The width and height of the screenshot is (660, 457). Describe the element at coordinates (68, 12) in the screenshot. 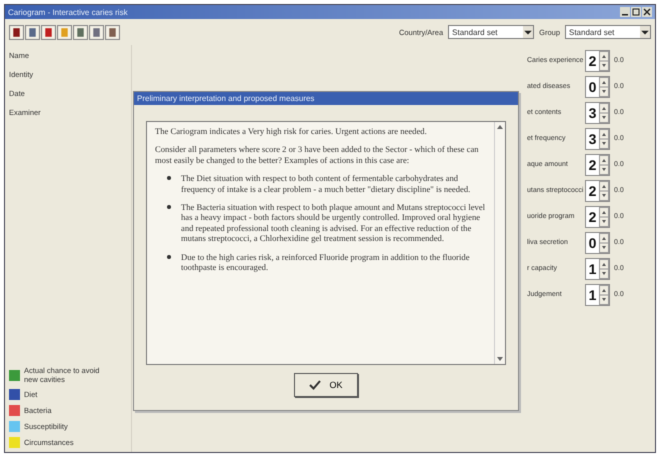

I see `window-title: Cariogram - Interactive caries risk` at that location.